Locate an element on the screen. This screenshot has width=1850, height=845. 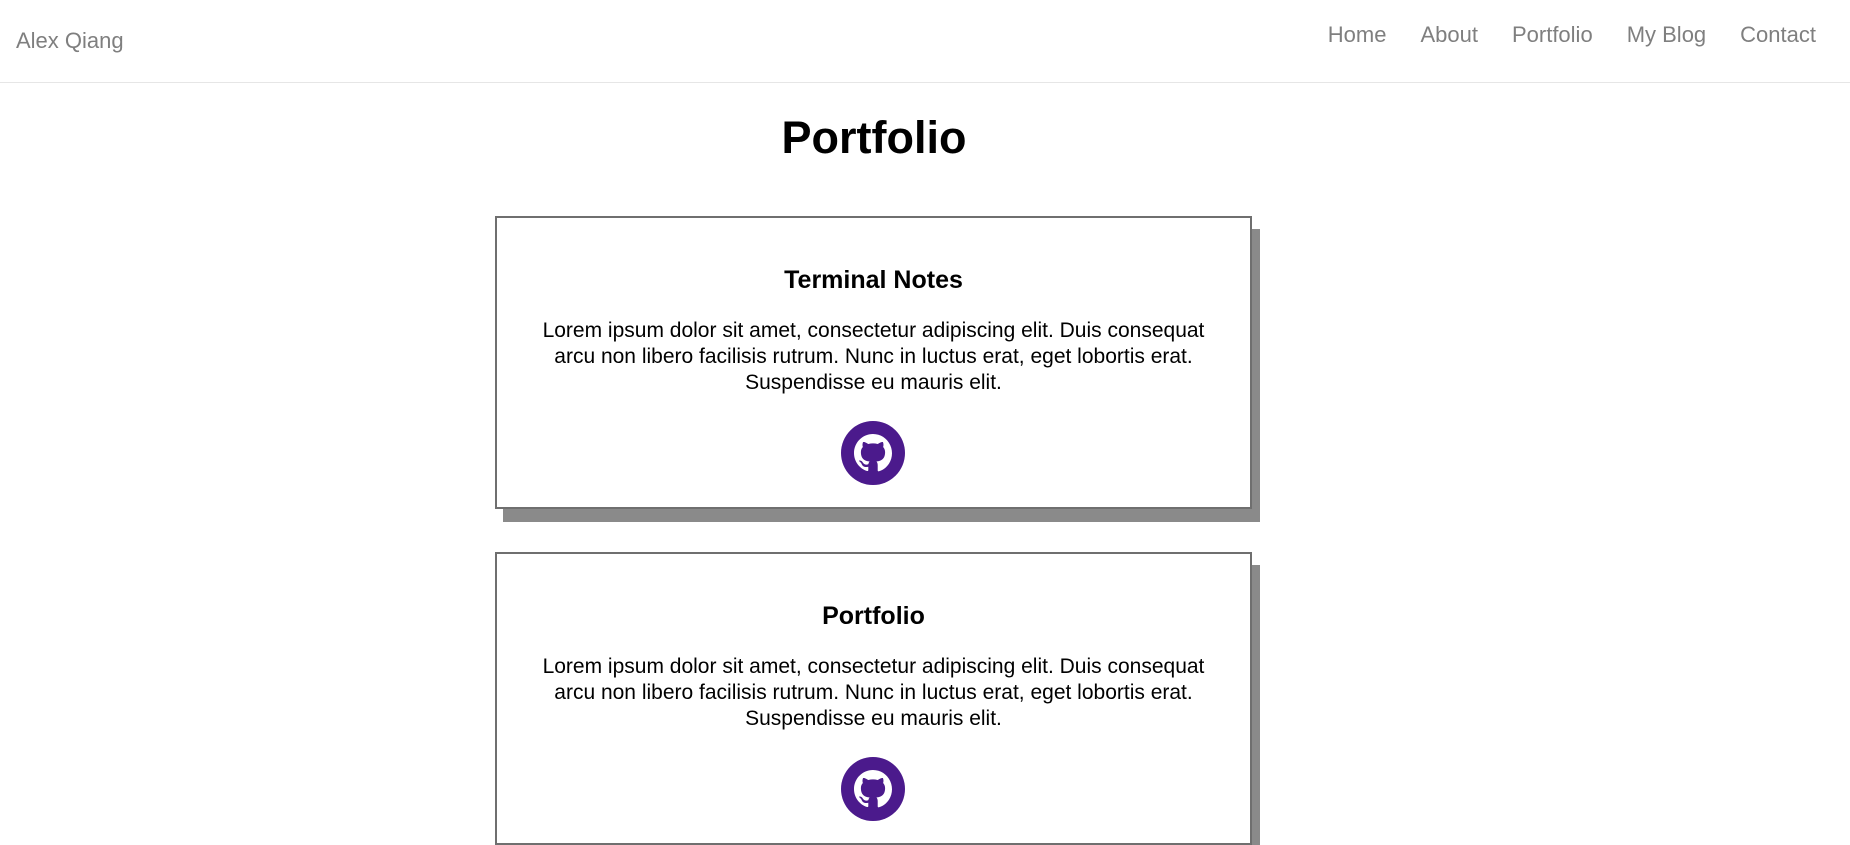
nav-link-my-blog: My Blog is located at coordinates (1666, 35).